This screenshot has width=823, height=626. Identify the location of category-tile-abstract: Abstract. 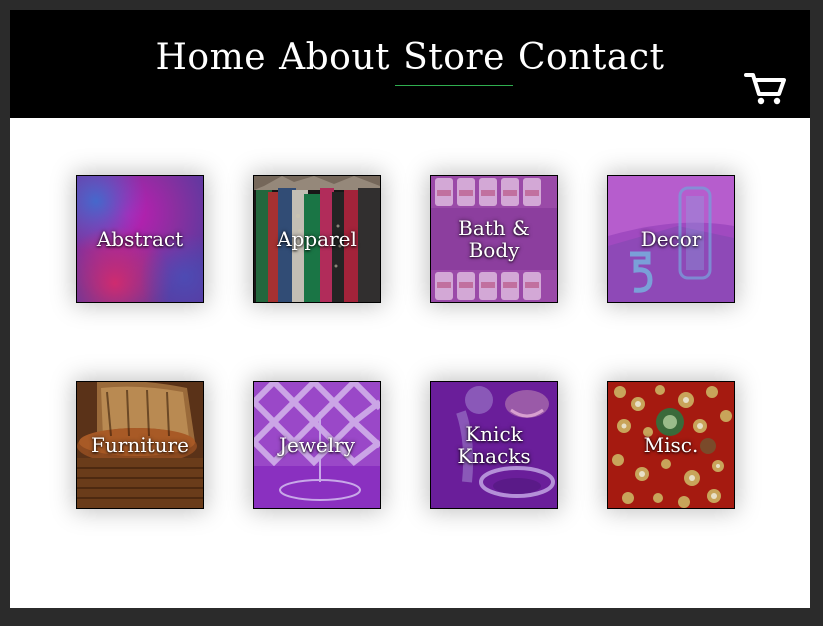
(140, 239).